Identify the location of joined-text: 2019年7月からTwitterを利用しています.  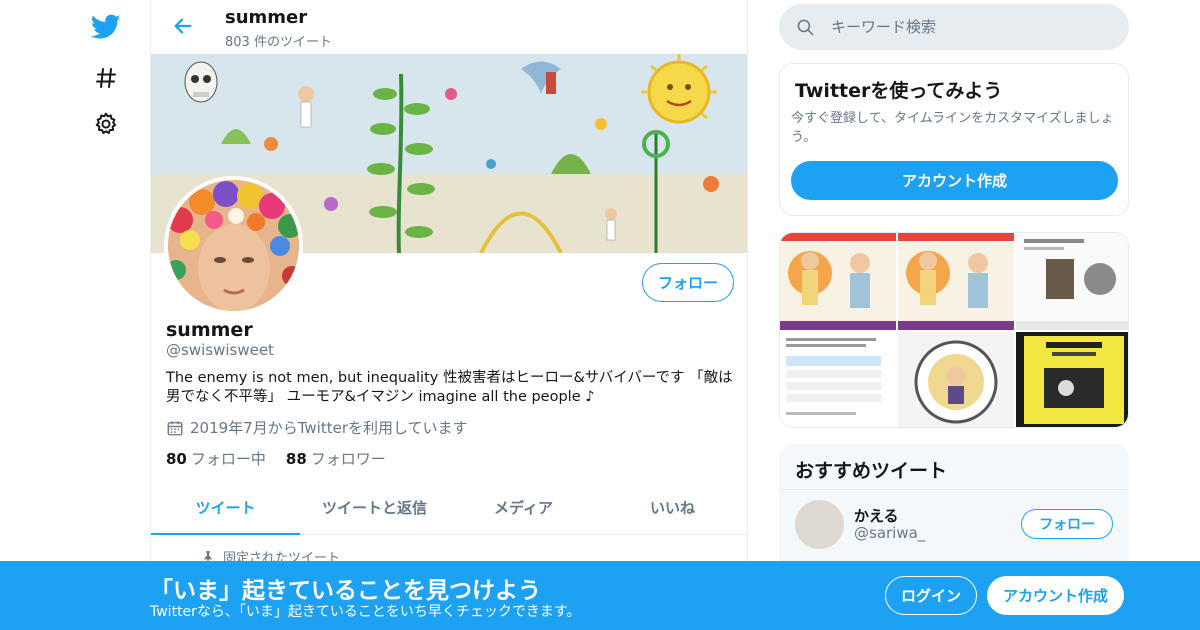
(329, 428).